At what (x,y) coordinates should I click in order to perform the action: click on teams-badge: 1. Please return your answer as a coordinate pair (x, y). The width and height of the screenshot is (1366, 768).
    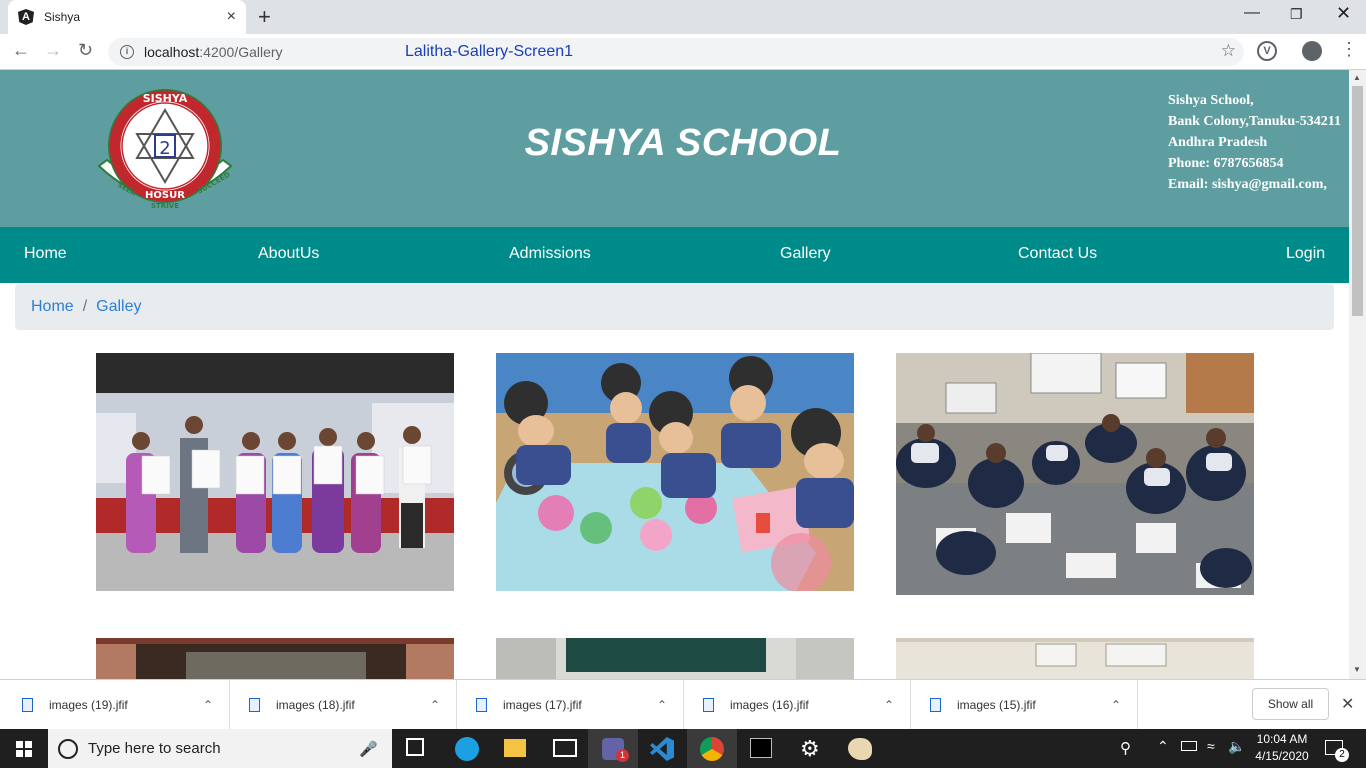
    Looking at the image, I should click on (622, 755).